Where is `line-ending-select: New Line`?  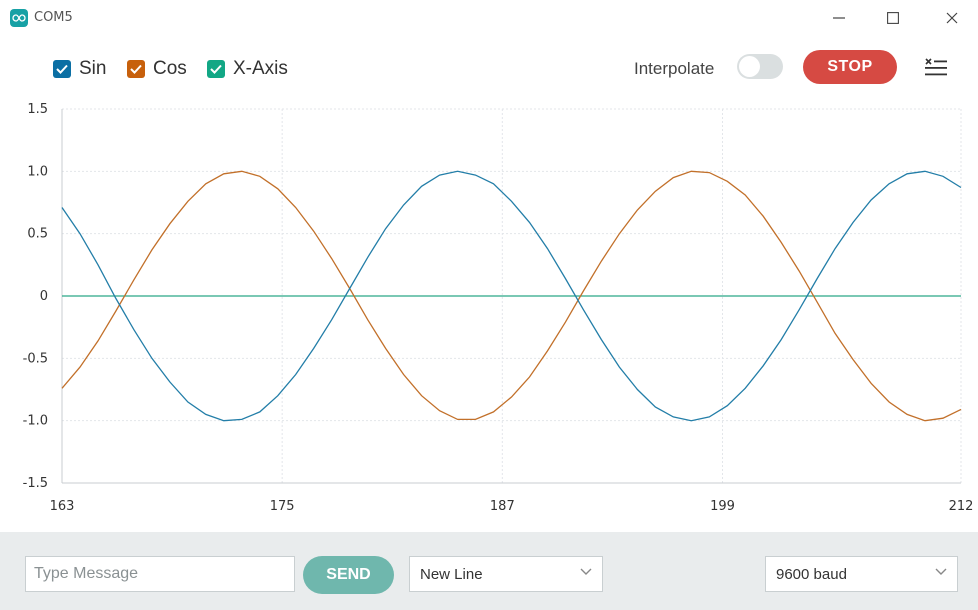 line-ending-select: New Line is located at coordinates (506, 574).